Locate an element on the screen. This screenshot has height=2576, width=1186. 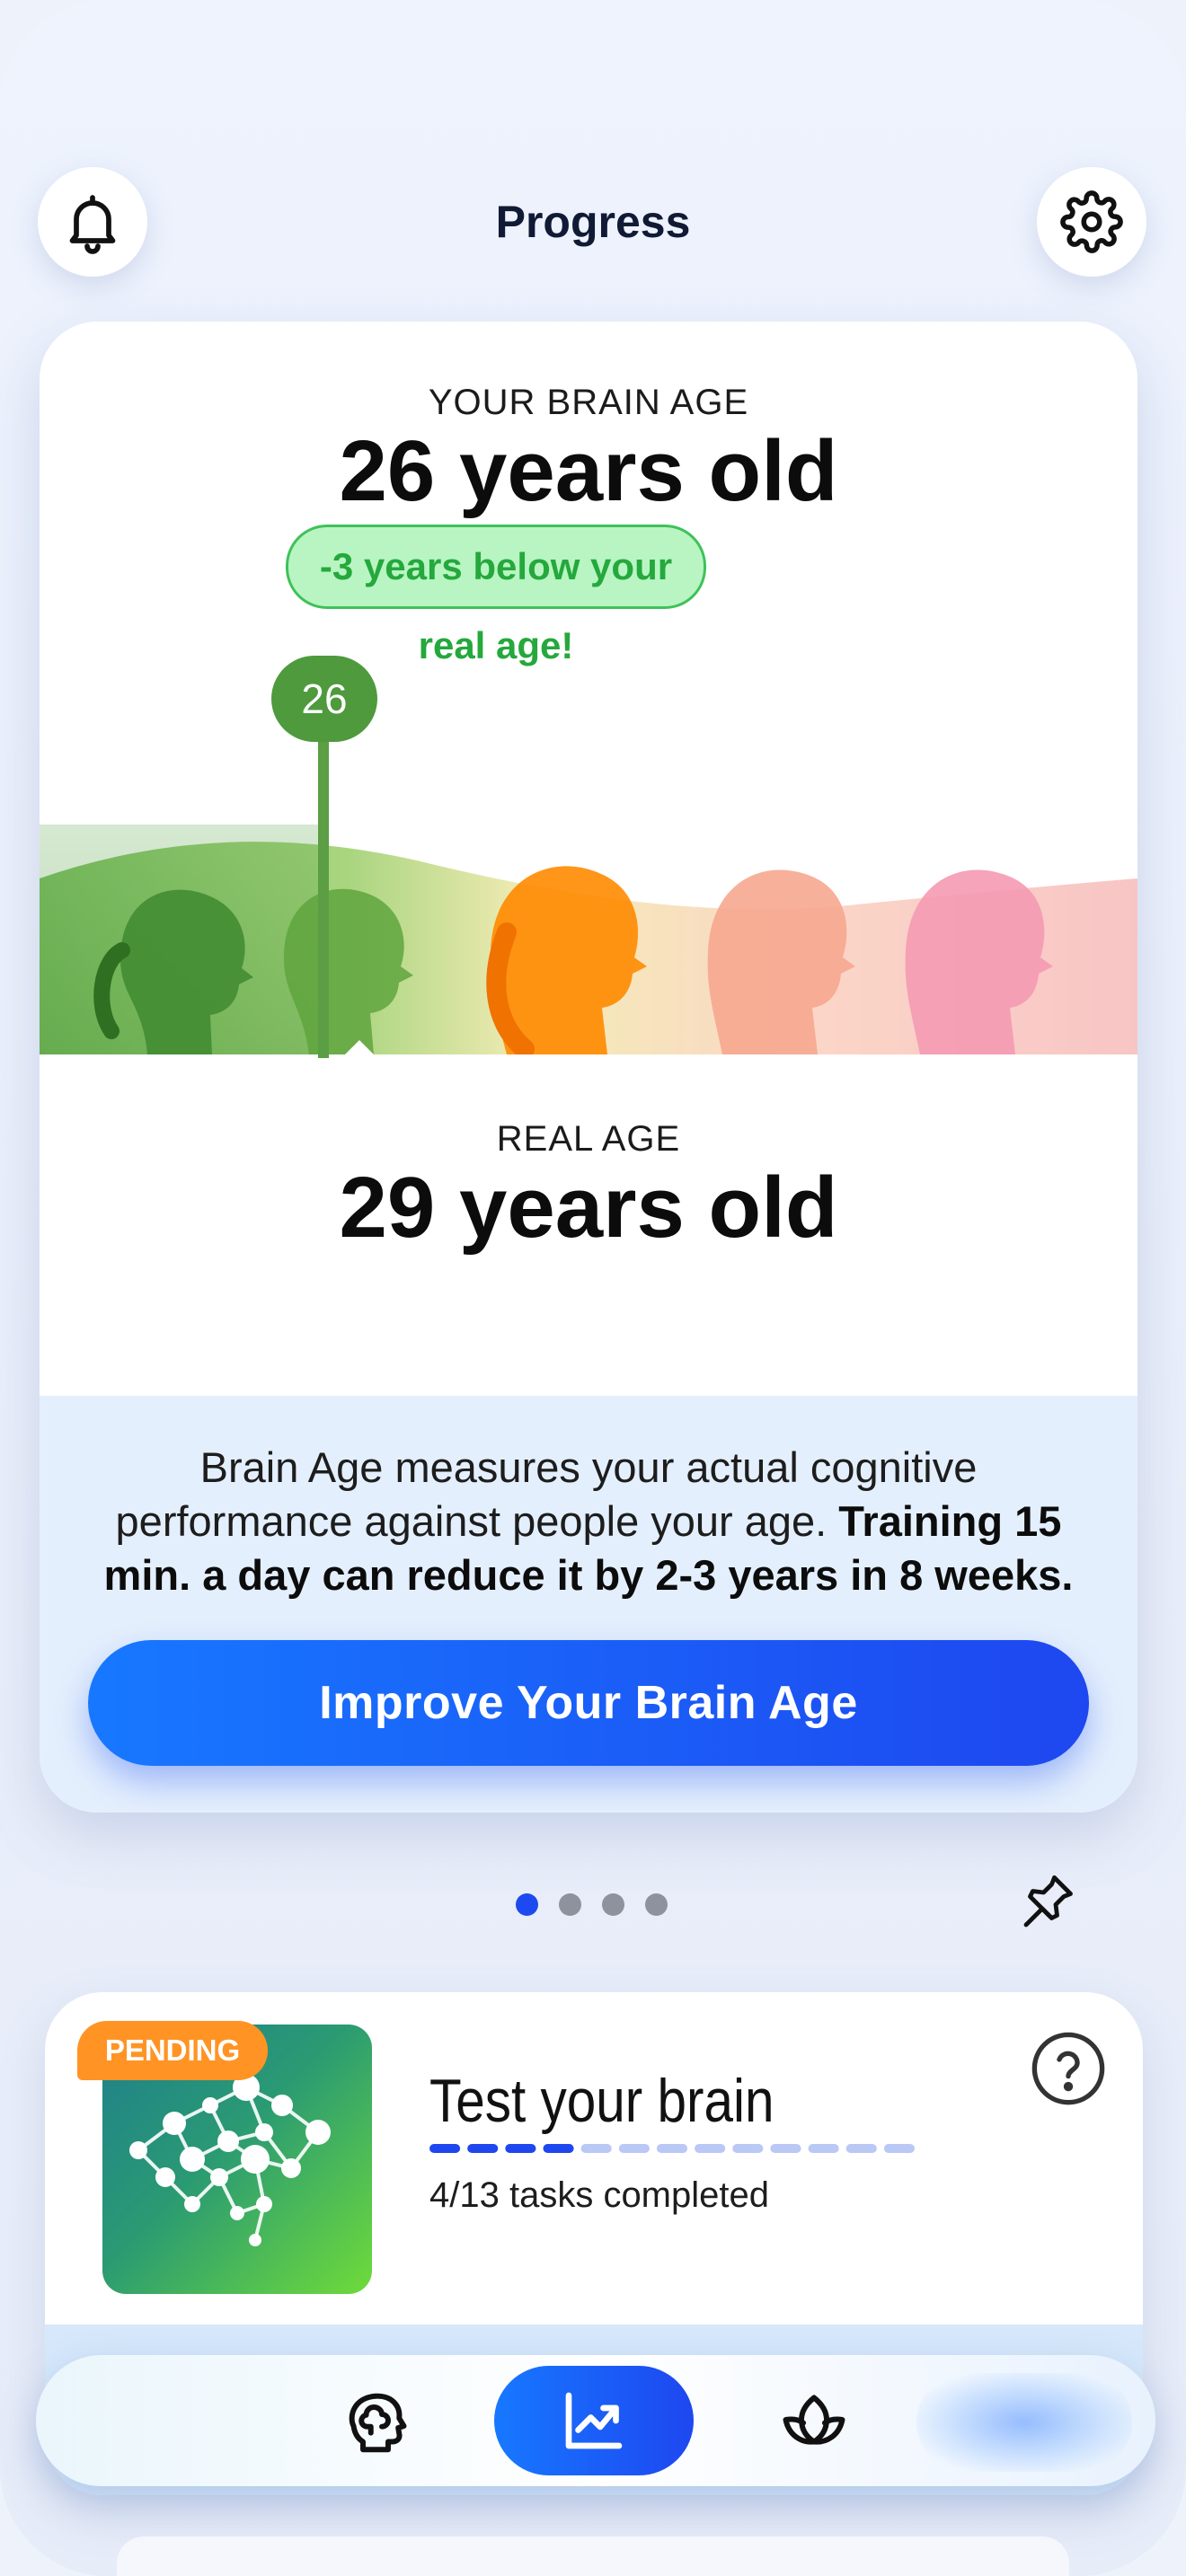
settings-button is located at coordinates (1091, 222).